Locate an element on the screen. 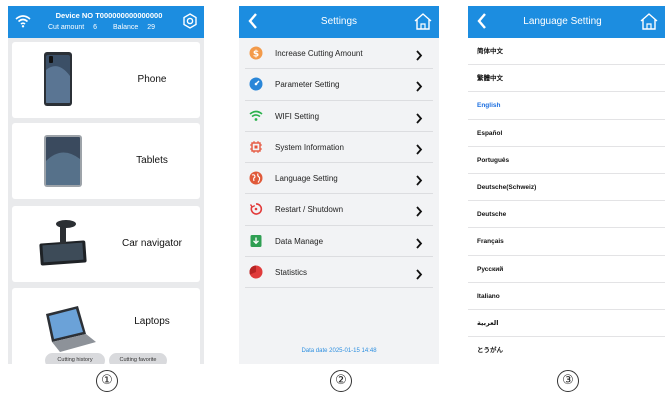 The height and width of the screenshot is (393, 665). language-header: Language Setting is located at coordinates (566, 22).